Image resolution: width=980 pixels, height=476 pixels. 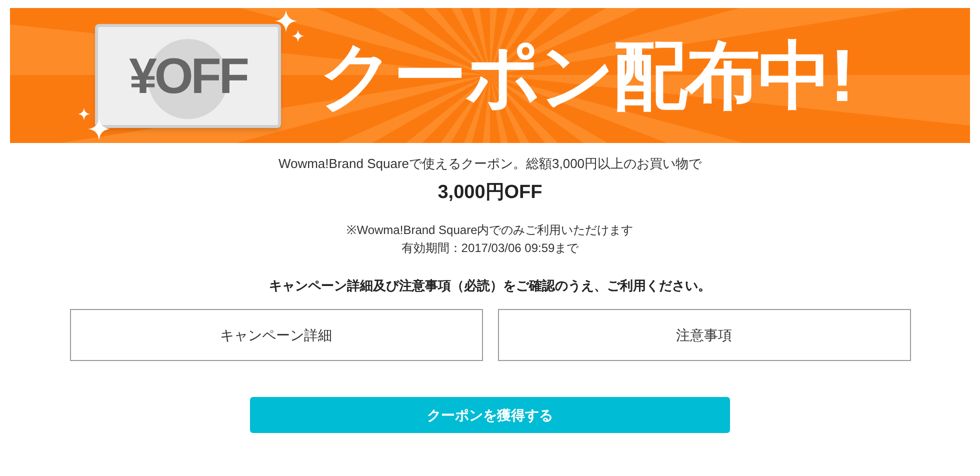 What do you see at coordinates (188, 75) in the screenshot?
I see `coupon-label: ¥OFF` at bounding box center [188, 75].